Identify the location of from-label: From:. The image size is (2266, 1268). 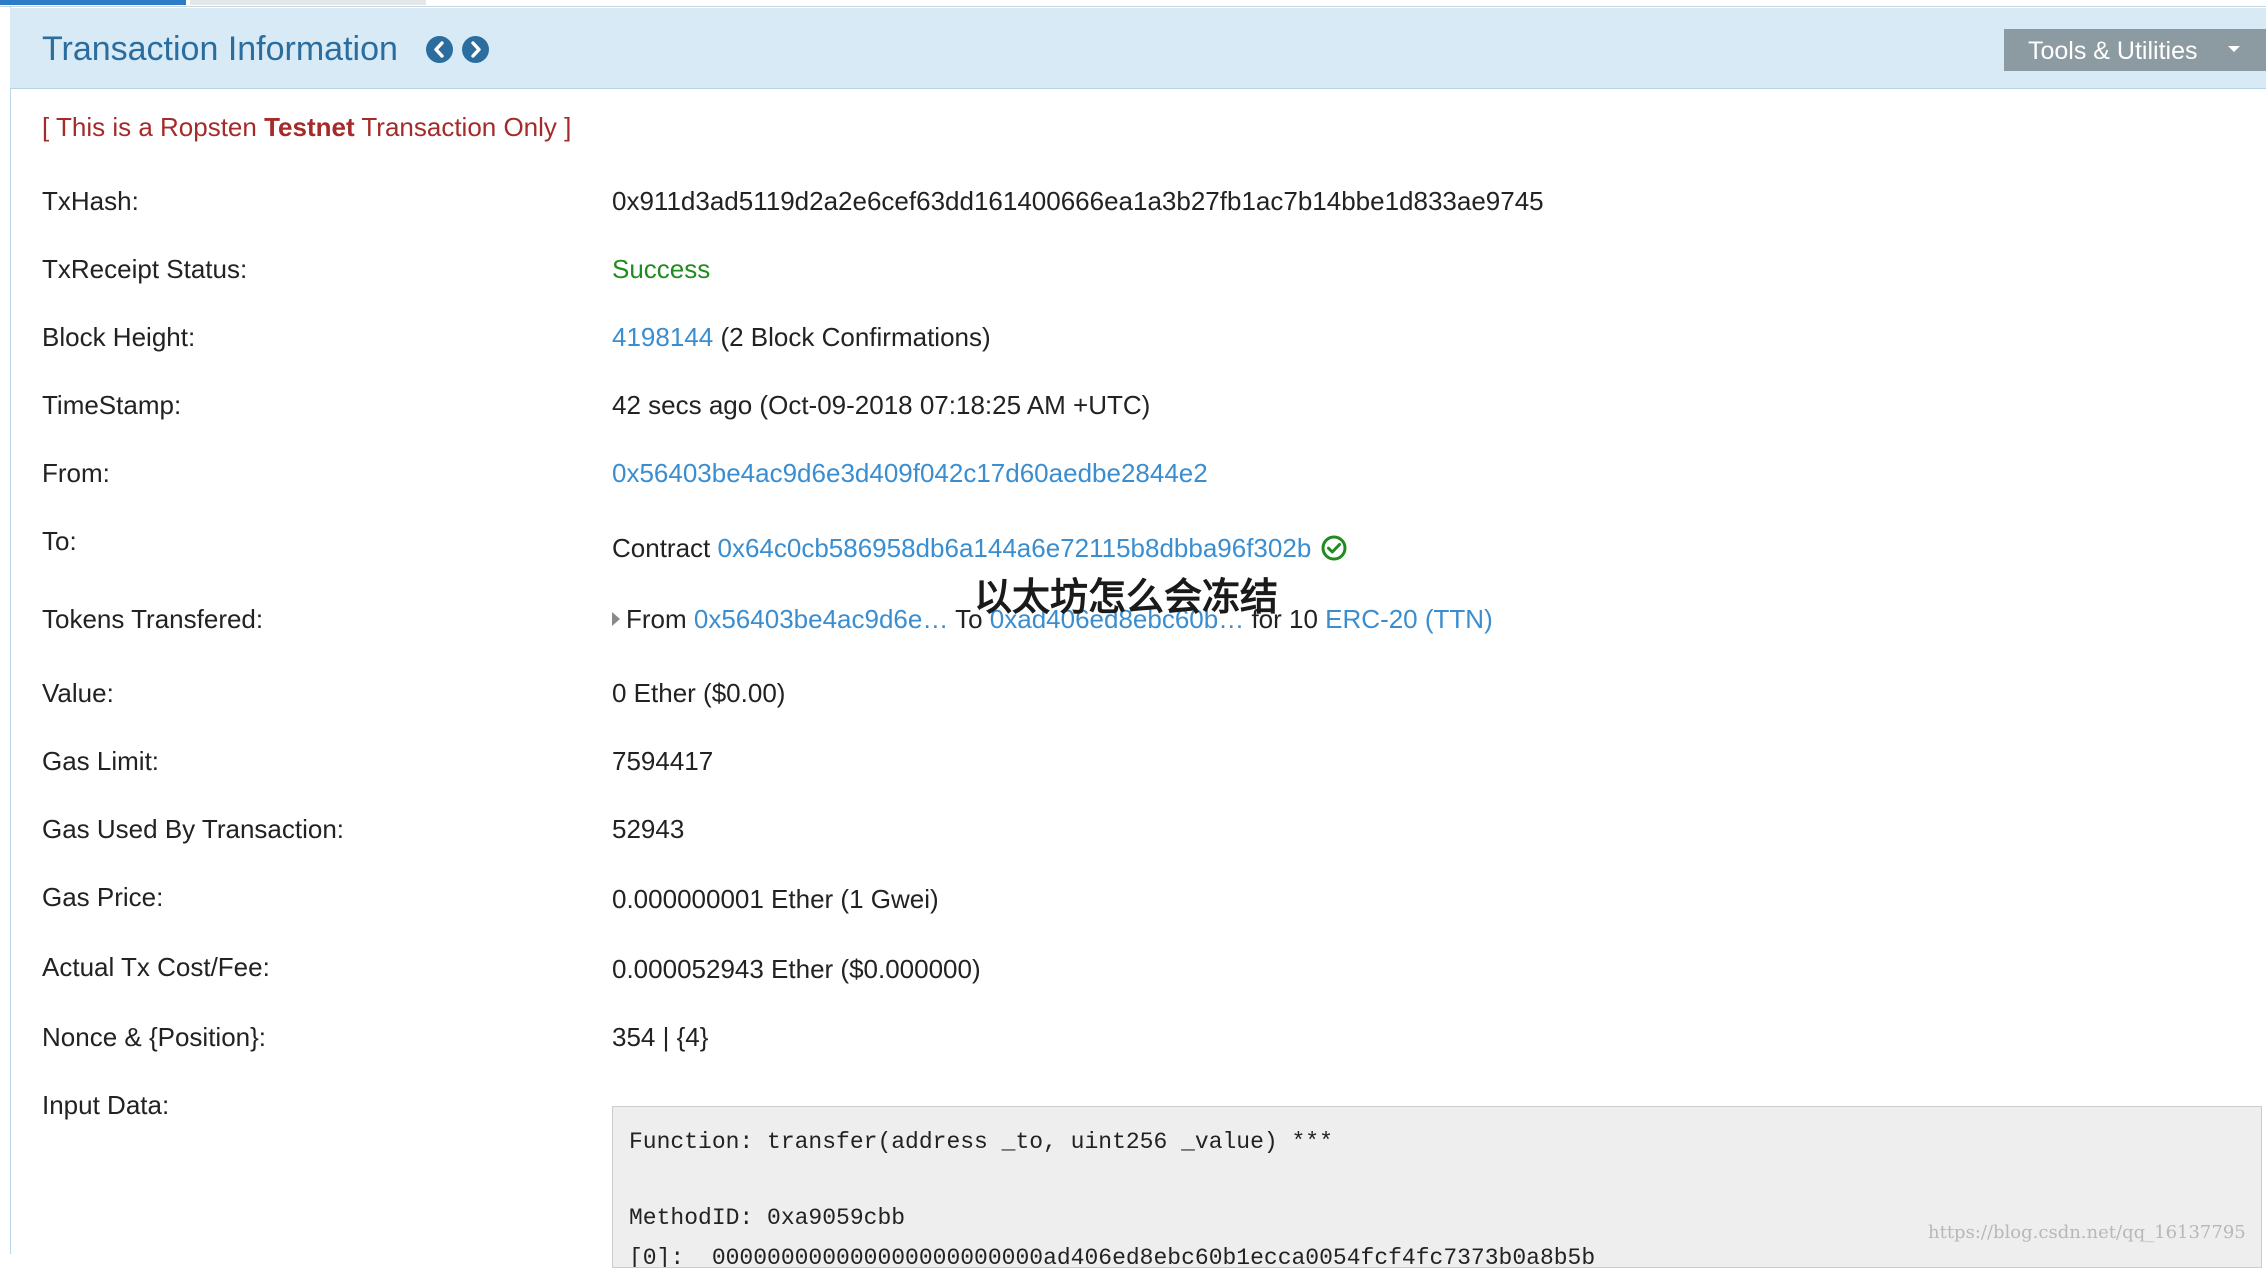
(76, 473).